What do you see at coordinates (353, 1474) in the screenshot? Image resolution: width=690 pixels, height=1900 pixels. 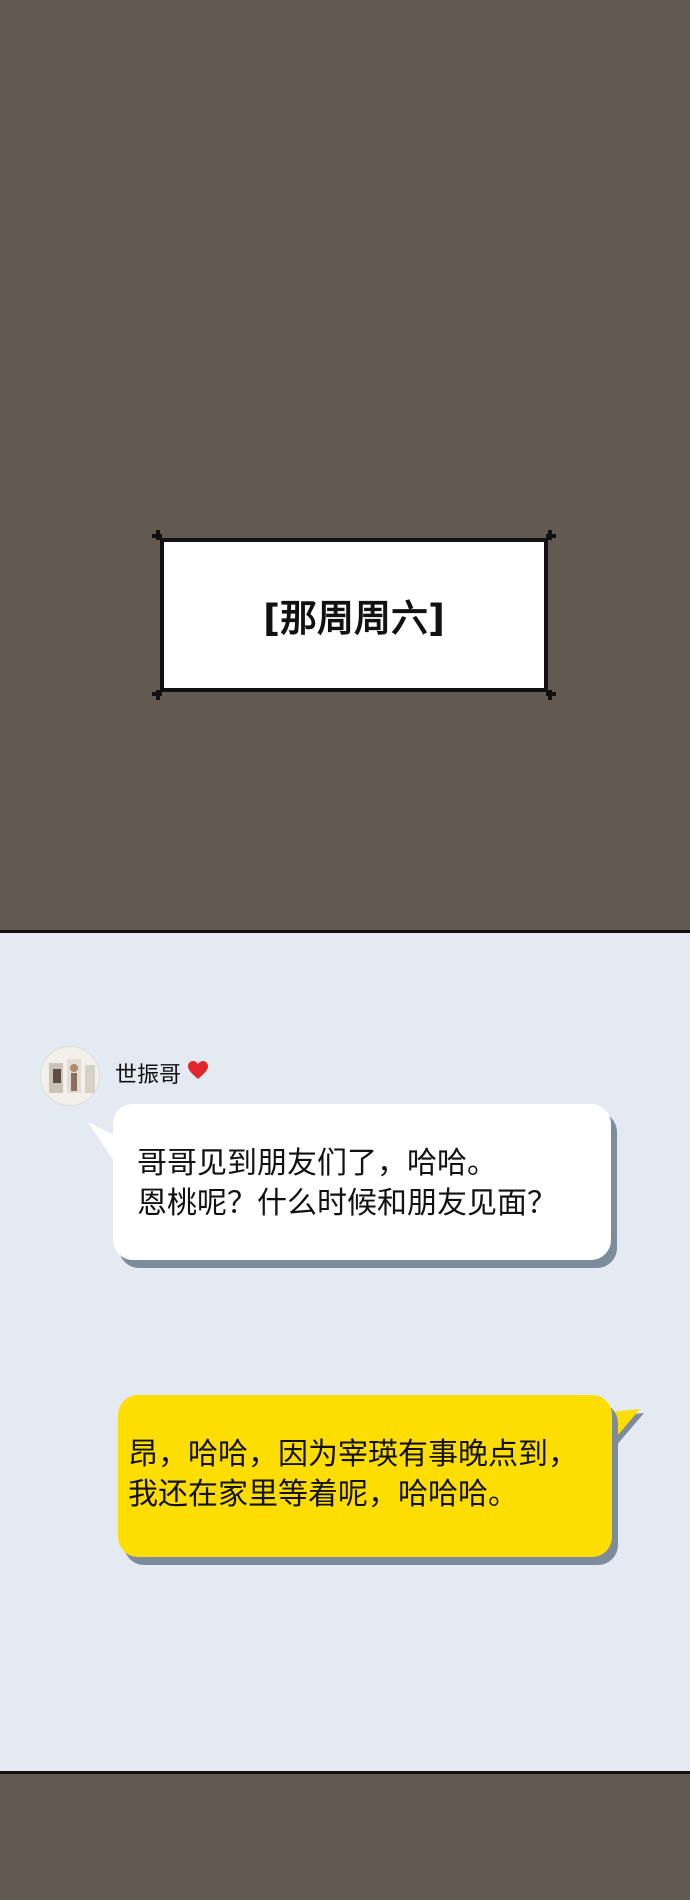 I see `outgoing-message-text: 昂，哈哈，因为宰瑛有事晚点到， 我还在家里等着呢，哈哈哈。` at bounding box center [353, 1474].